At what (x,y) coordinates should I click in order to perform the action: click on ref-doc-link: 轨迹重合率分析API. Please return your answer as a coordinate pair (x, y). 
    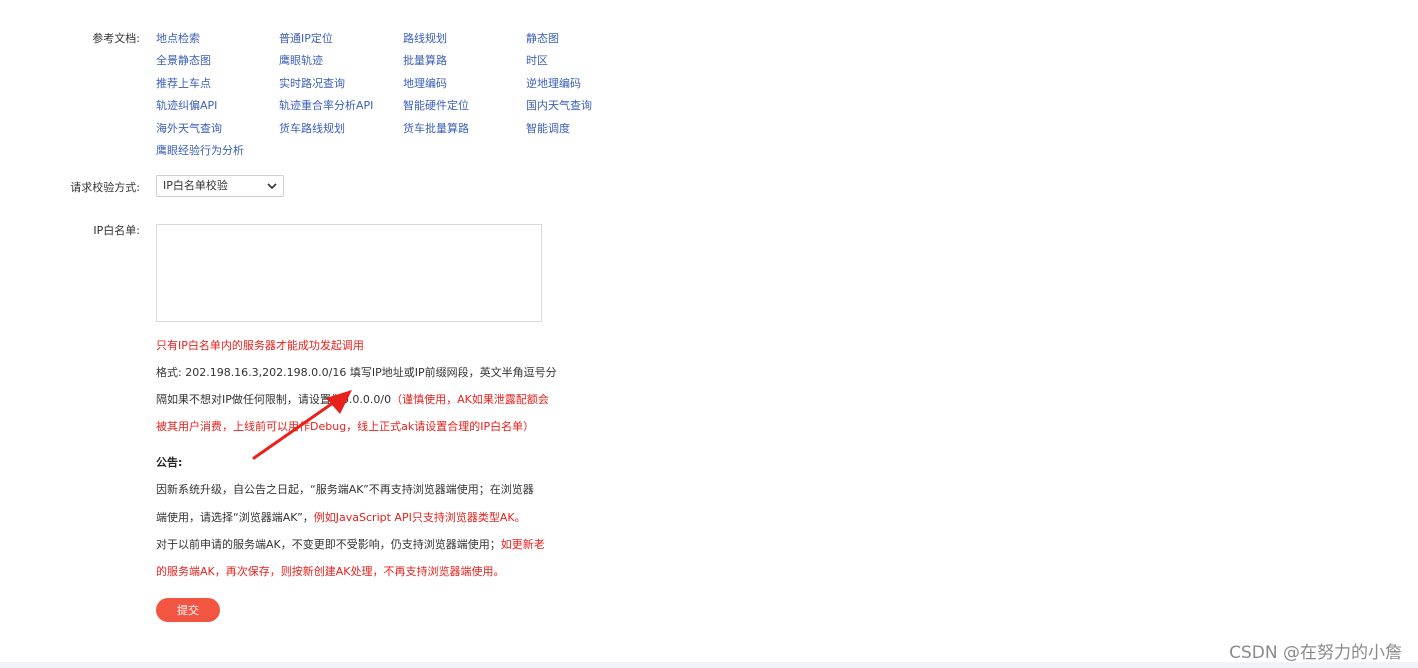
    Looking at the image, I should click on (326, 105).